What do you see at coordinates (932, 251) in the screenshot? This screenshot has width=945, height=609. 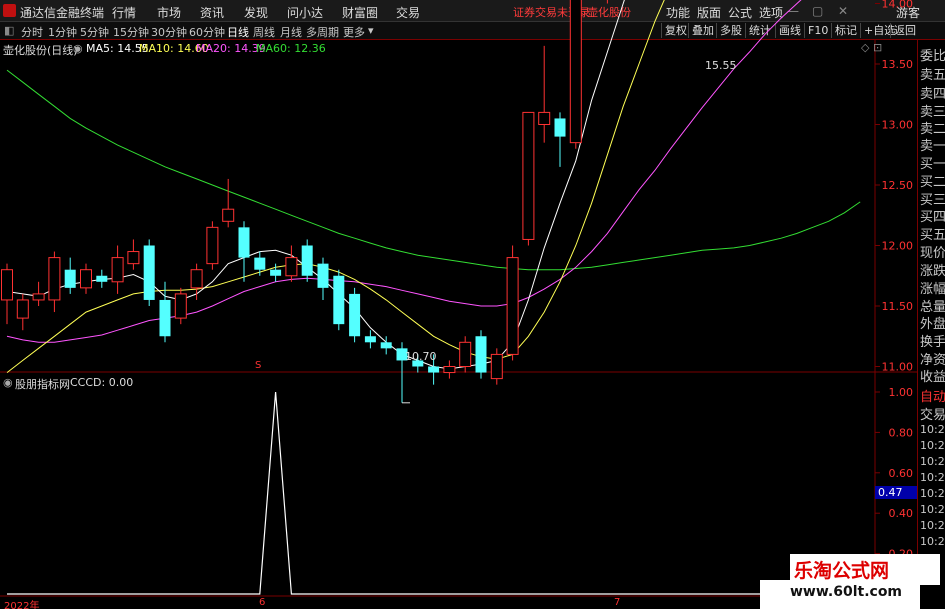 I see `side-item-price: 现价` at bounding box center [932, 251].